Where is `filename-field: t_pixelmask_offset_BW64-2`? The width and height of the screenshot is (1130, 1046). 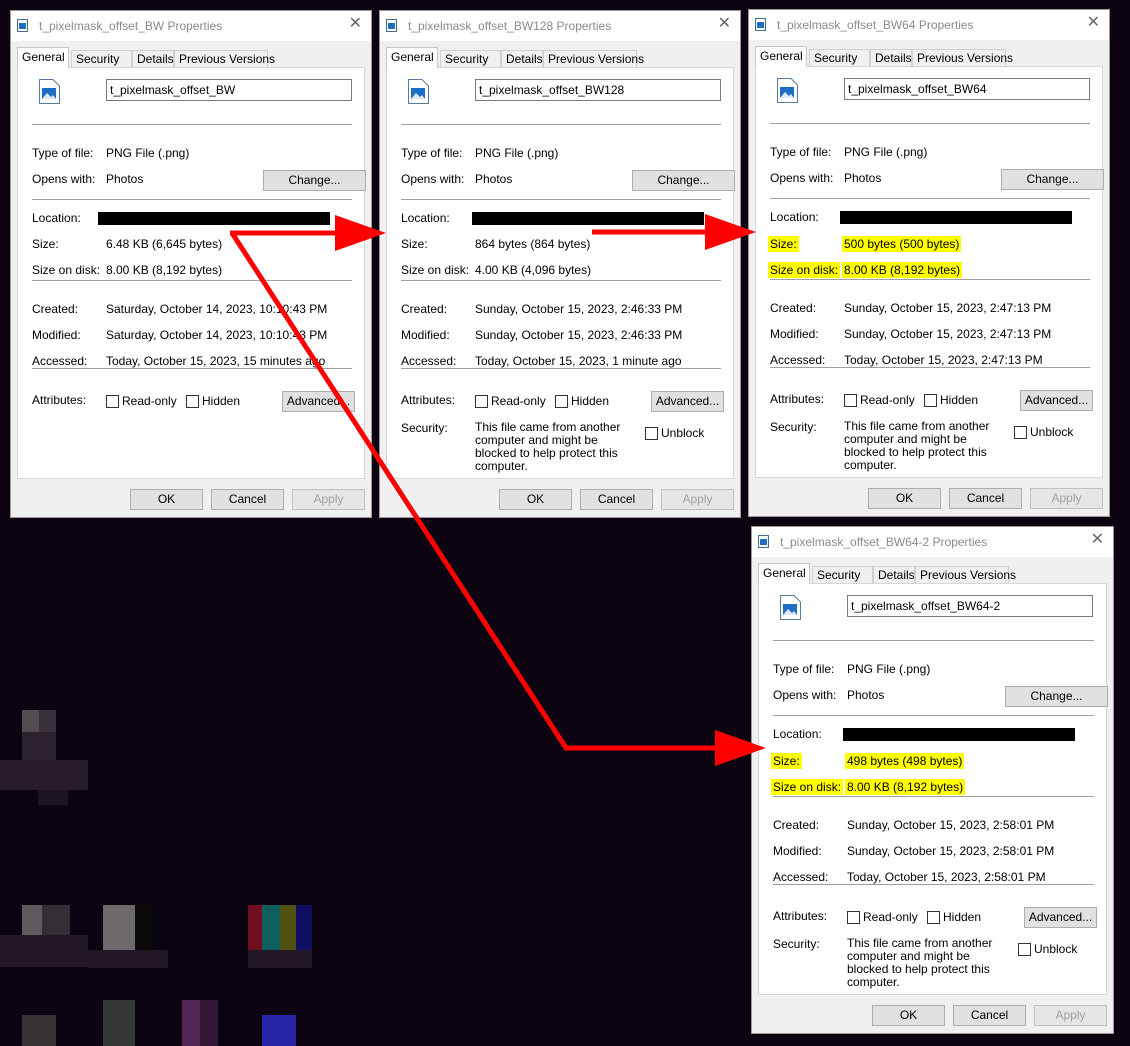 filename-field: t_pixelmask_offset_BW64-2 is located at coordinates (970, 606).